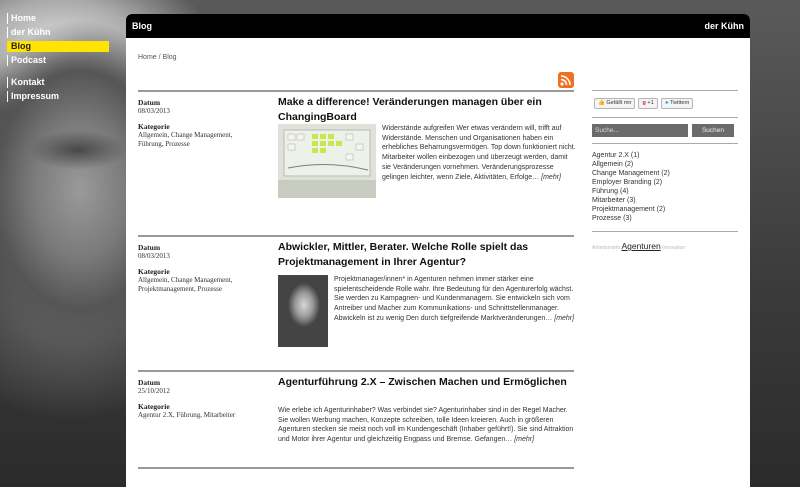 The width and height of the screenshot is (800, 487). What do you see at coordinates (606, 248) in the screenshot?
I see `tag-link: Arbeitsmarkt` at bounding box center [606, 248].